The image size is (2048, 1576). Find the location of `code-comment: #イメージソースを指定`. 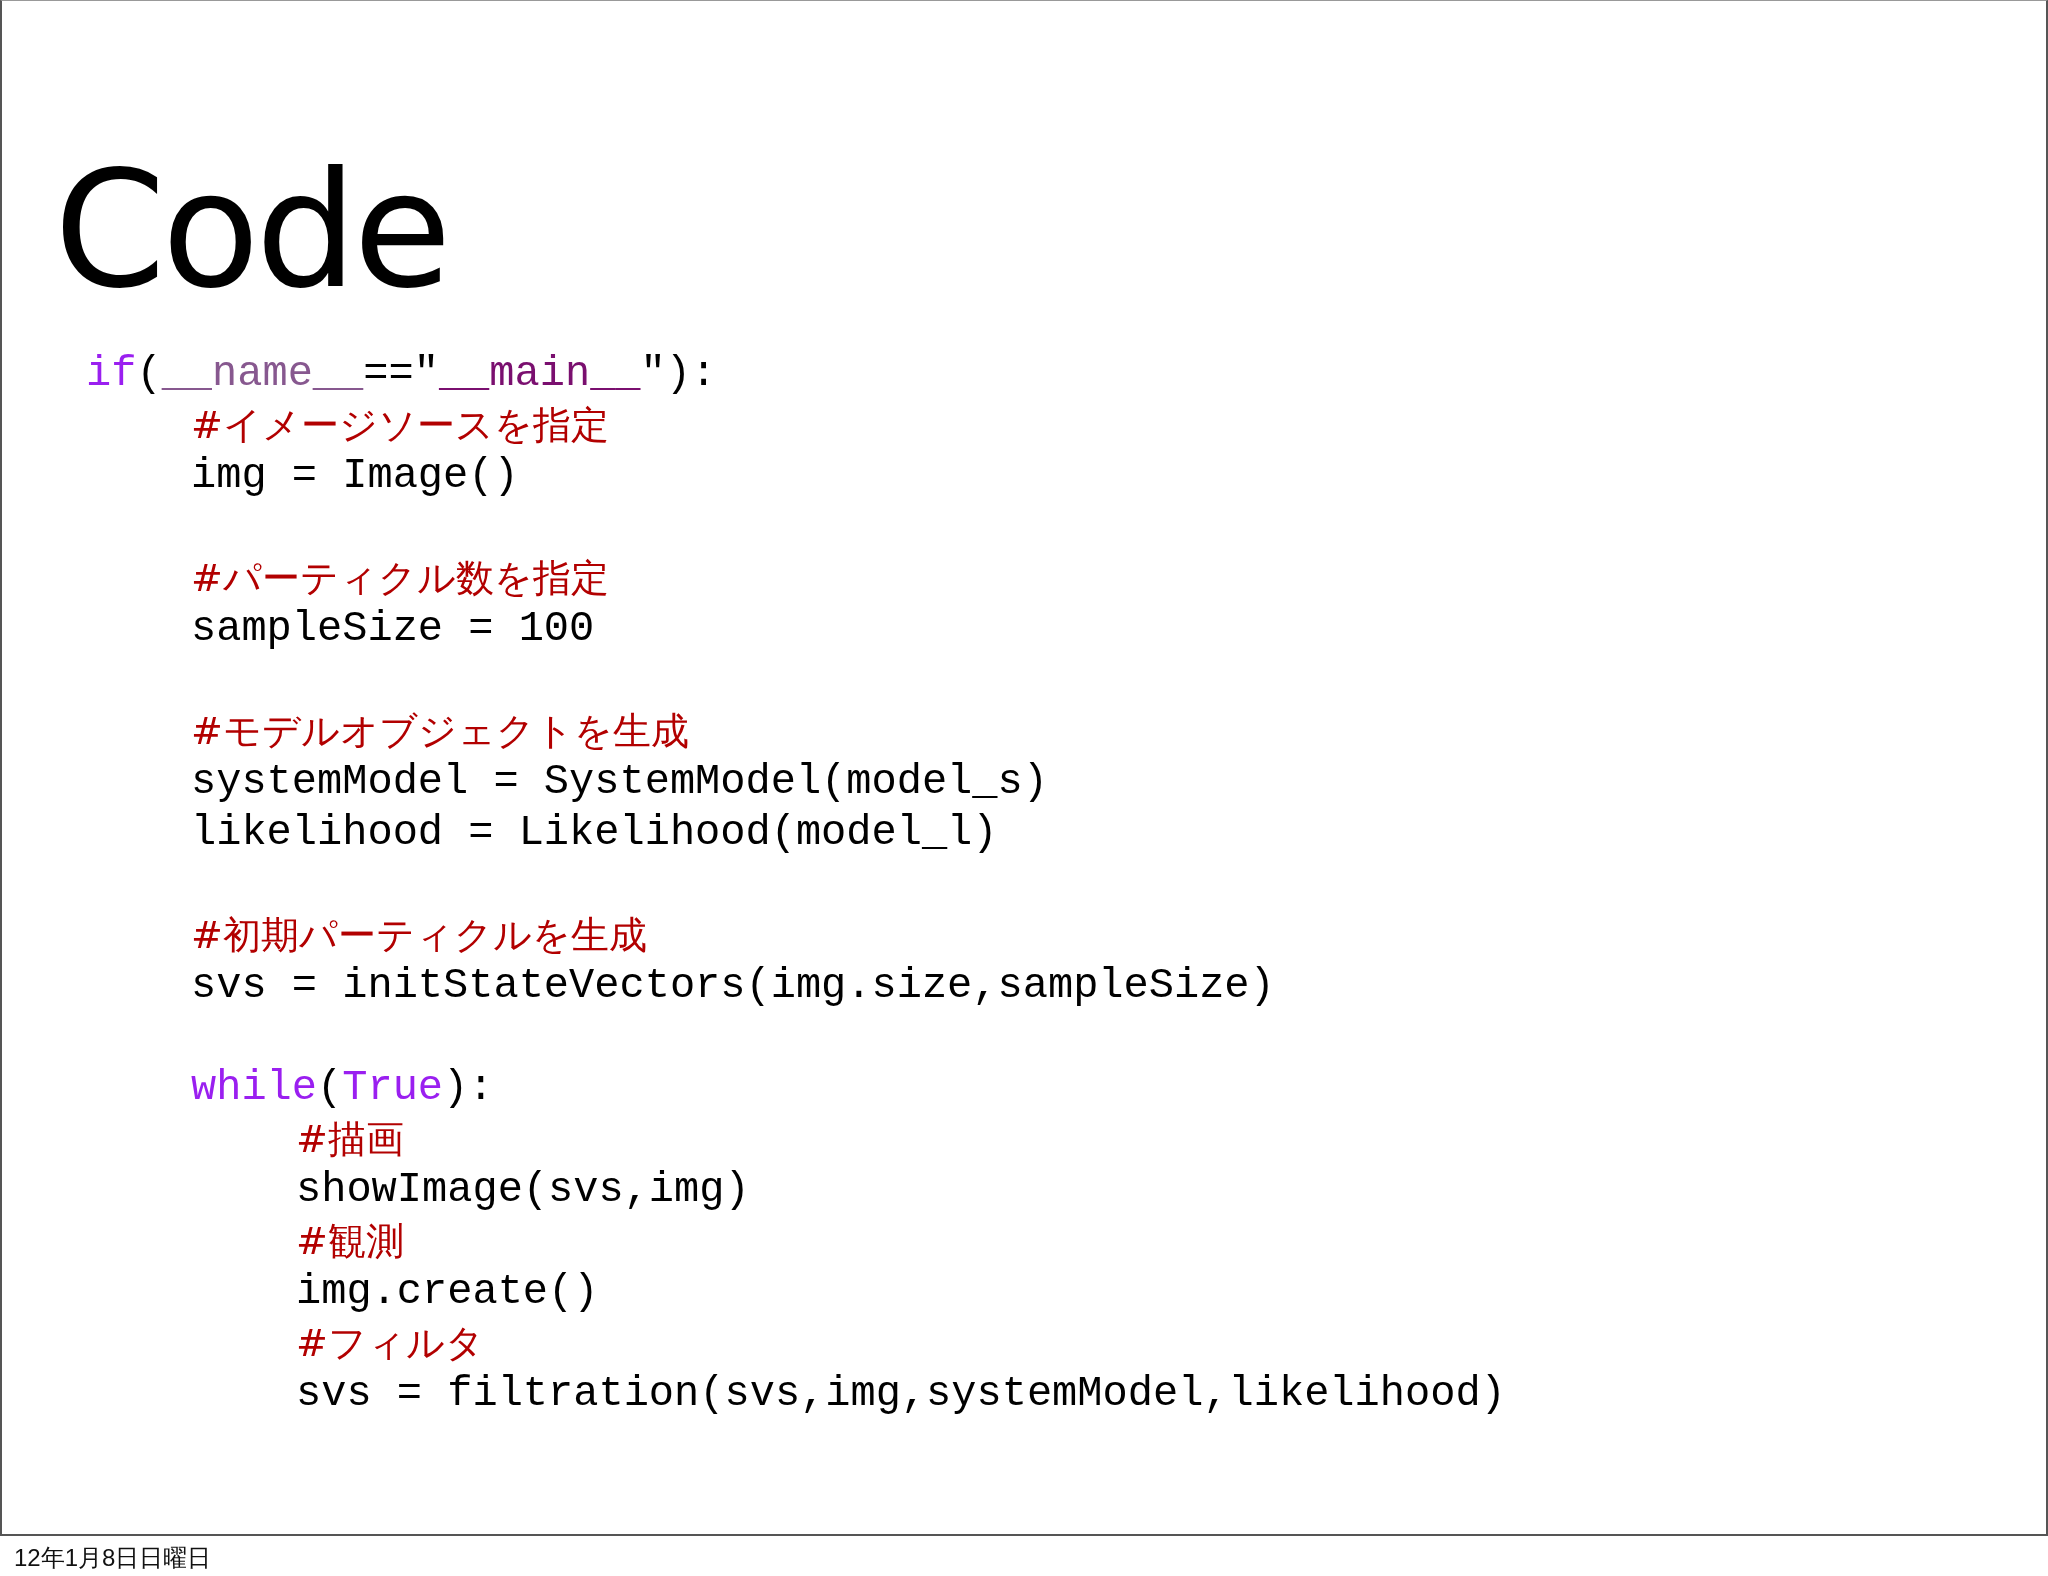

code-comment: #イメージソースを指定 is located at coordinates (400, 425).